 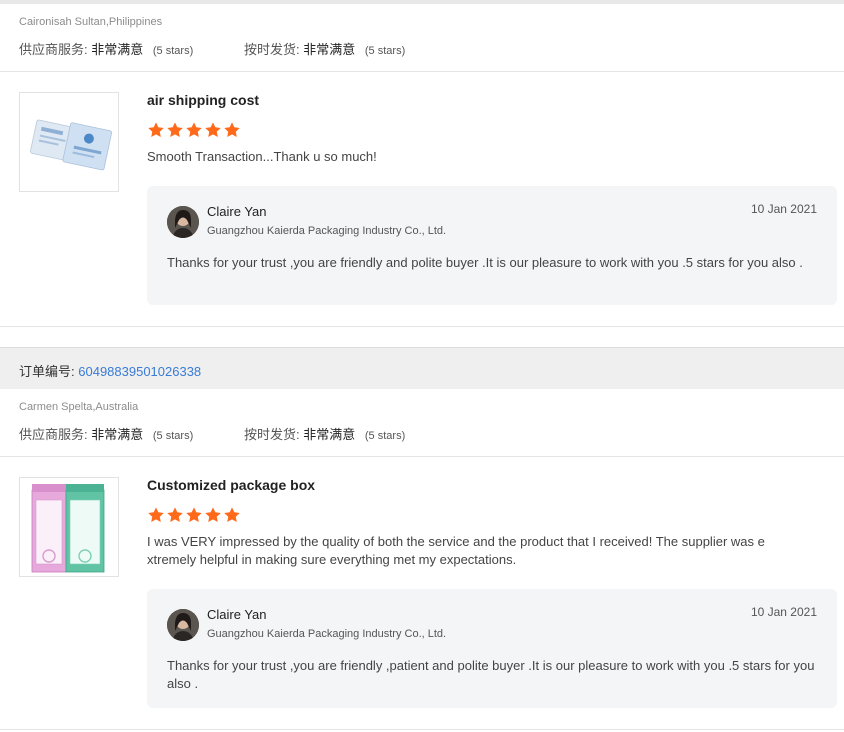 I want to click on buyer-location: Carmen Spelta,Australia, so click(x=79, y=407).